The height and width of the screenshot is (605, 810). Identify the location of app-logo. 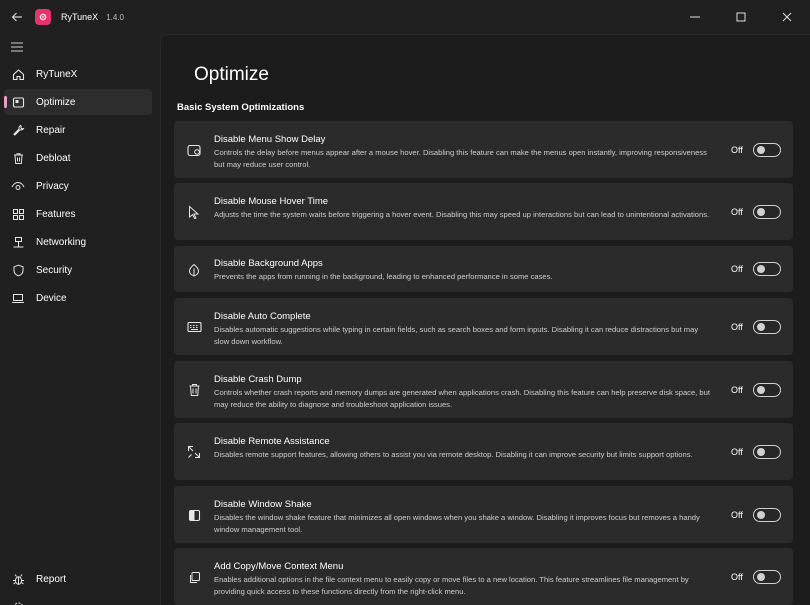
(43, 17).